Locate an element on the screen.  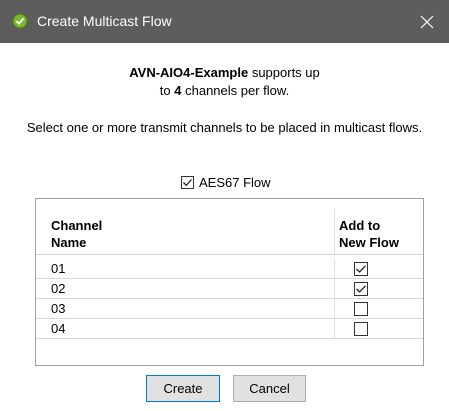
title-bar: Create Multicast Flow is located at coordinates (224, 21).